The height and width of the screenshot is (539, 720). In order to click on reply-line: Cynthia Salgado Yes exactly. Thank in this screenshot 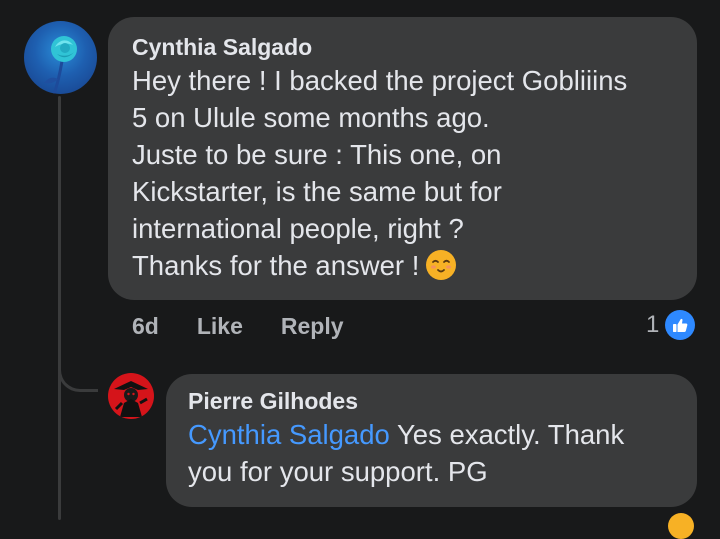, I will do `click(431, 434)`.